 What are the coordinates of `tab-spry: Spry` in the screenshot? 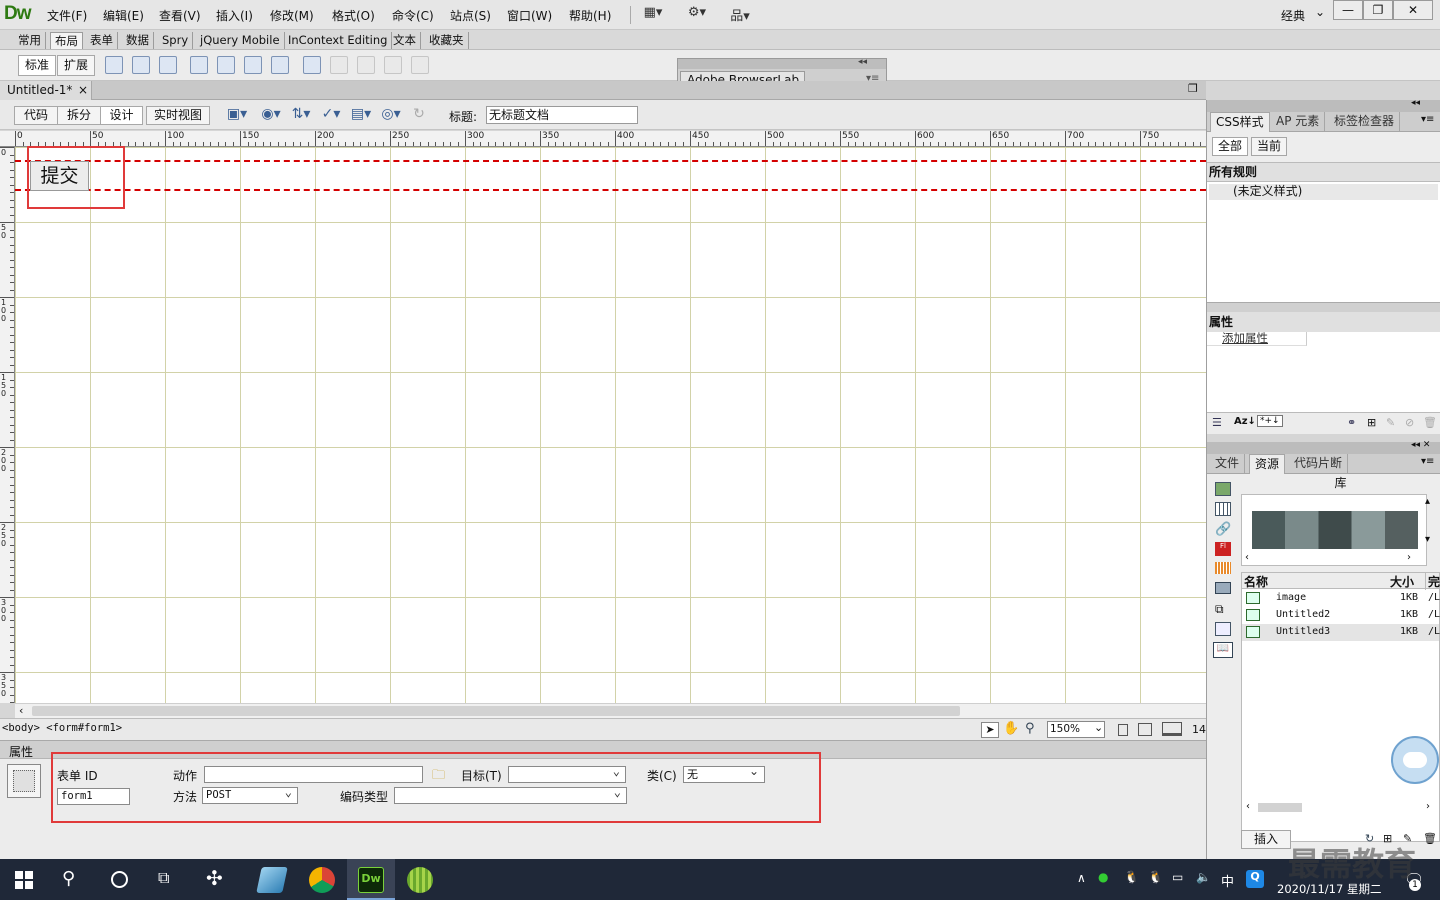 It's located at (176, 40).